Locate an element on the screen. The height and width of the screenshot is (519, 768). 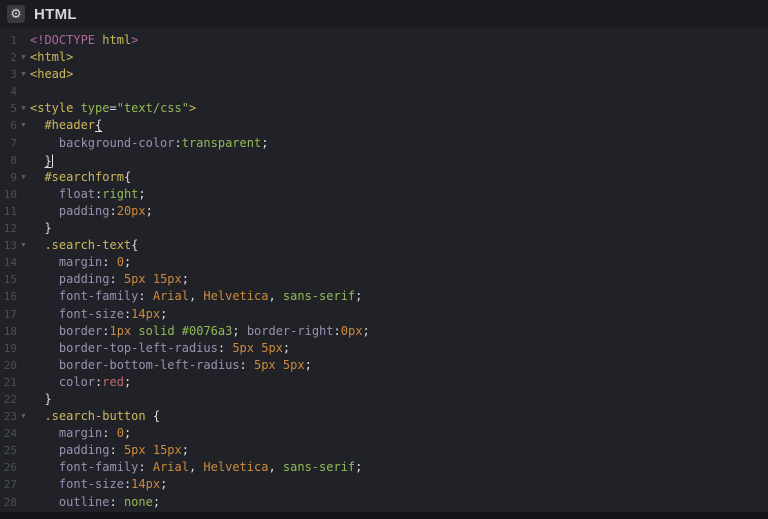
code-line: 7 background-color:transparent; is located at coordinates (384, 143).